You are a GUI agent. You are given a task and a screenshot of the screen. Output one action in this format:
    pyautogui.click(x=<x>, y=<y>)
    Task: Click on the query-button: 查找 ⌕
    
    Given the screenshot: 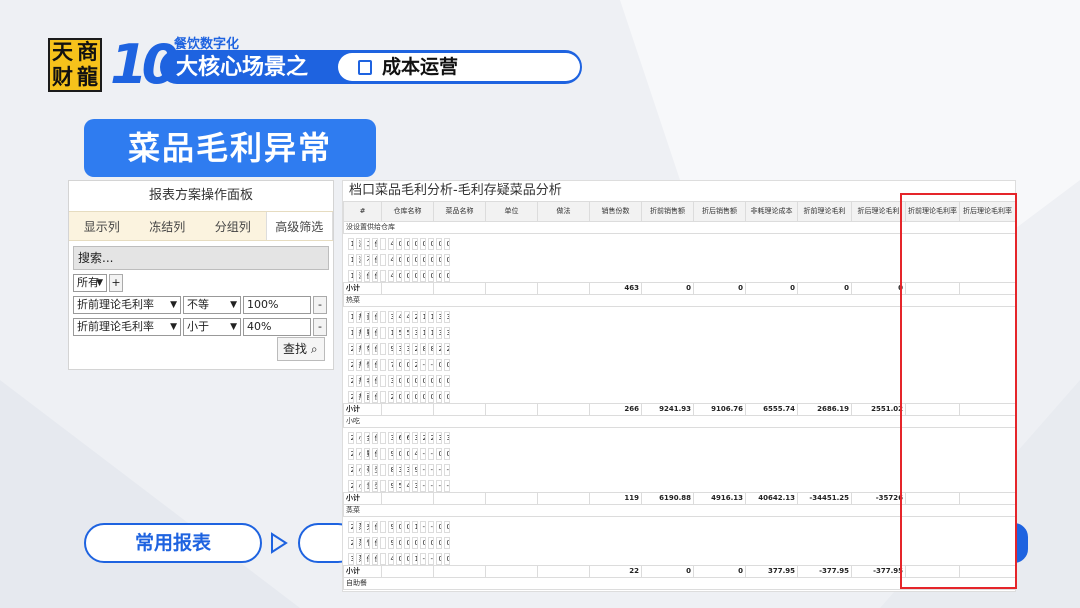 What is the action you would take?
    pyautogui.click(x=301, y=349)
    